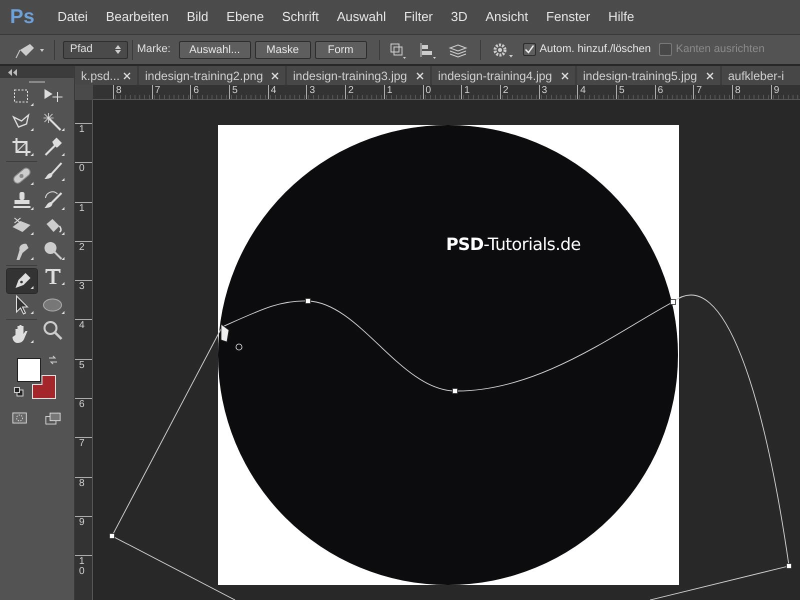  What do you see at coordinates (118, 49) in the screenshot?
I see `up-down-caret-icon` at bounding box center [118, 49].